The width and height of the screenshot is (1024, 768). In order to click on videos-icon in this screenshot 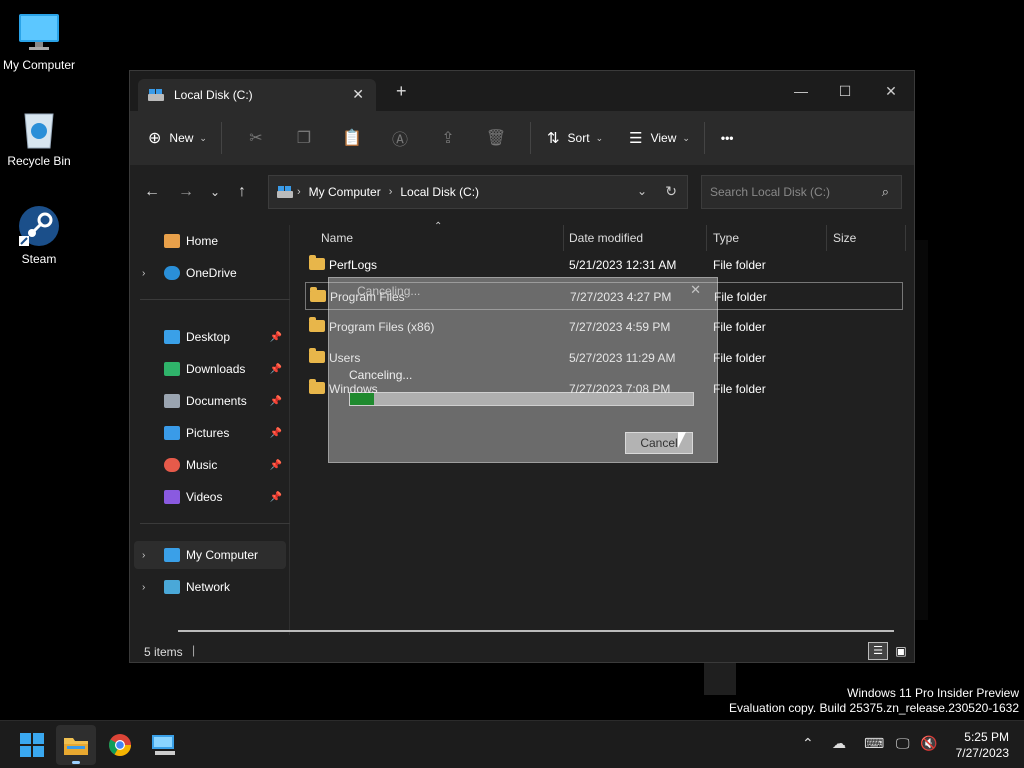, I will do `click(172, 497)`.